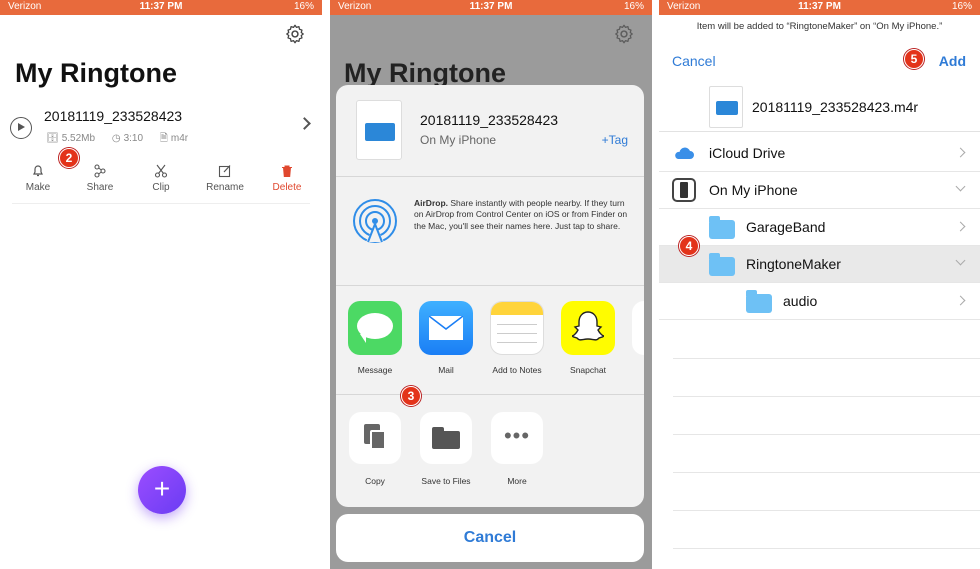 The image size is (980, 569). I want to click on location-on-my-iphone: On My iPhone, so click(819, 190).